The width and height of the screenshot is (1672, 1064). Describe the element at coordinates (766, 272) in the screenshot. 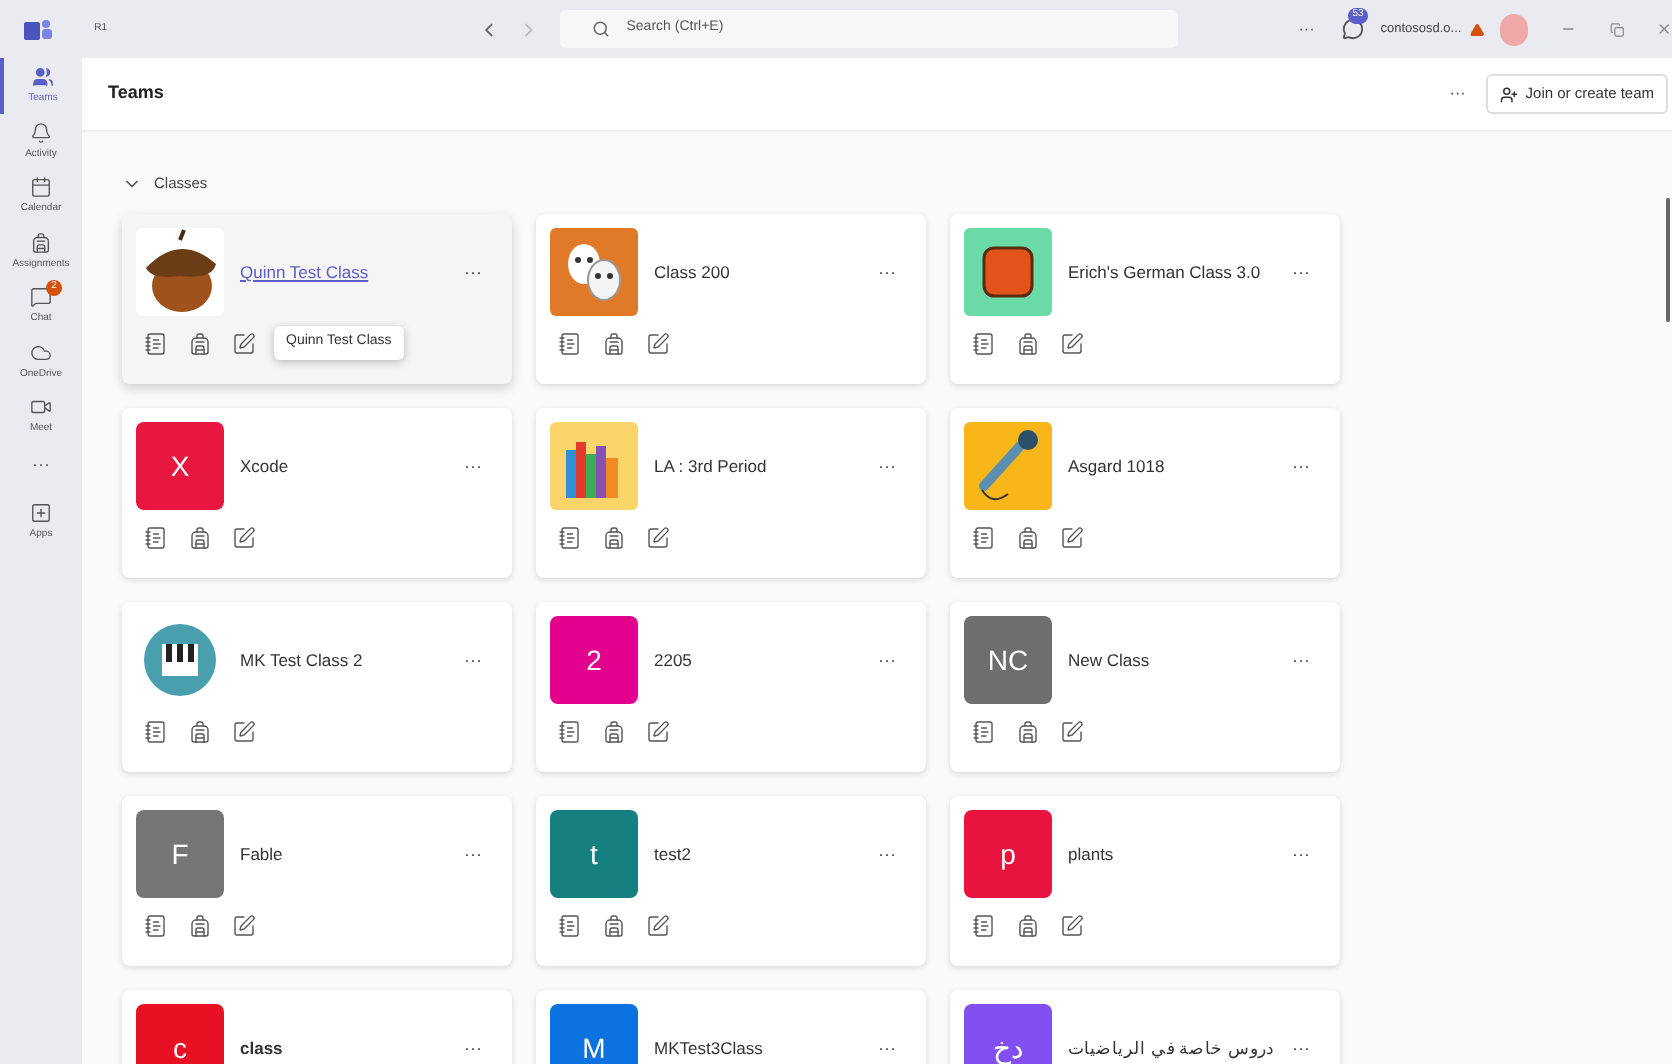

I see `class-name: Class 200` at that location.